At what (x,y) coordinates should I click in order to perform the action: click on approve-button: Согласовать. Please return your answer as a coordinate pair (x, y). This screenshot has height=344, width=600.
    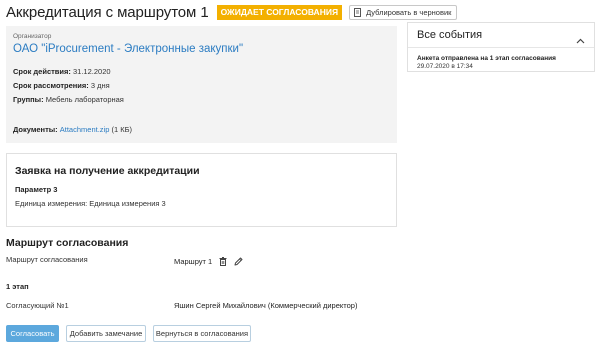
    Looking at the image, I should click on (32, 333).